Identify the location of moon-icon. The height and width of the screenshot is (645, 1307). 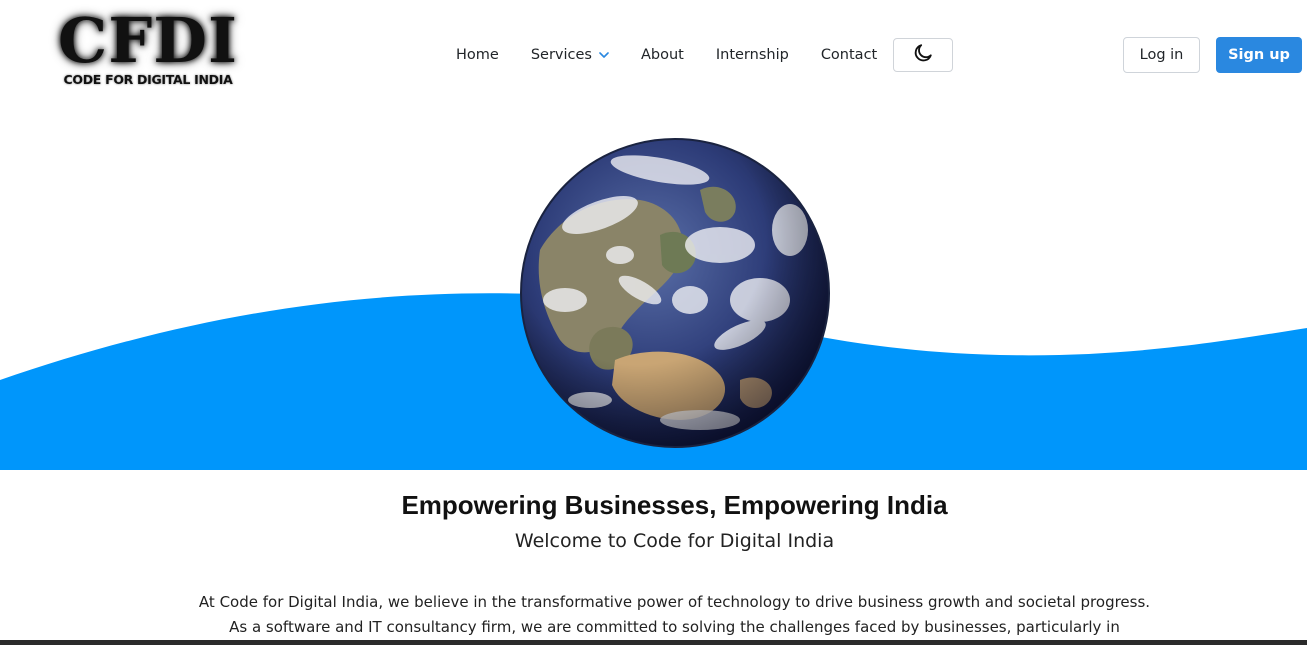
(923, 55).